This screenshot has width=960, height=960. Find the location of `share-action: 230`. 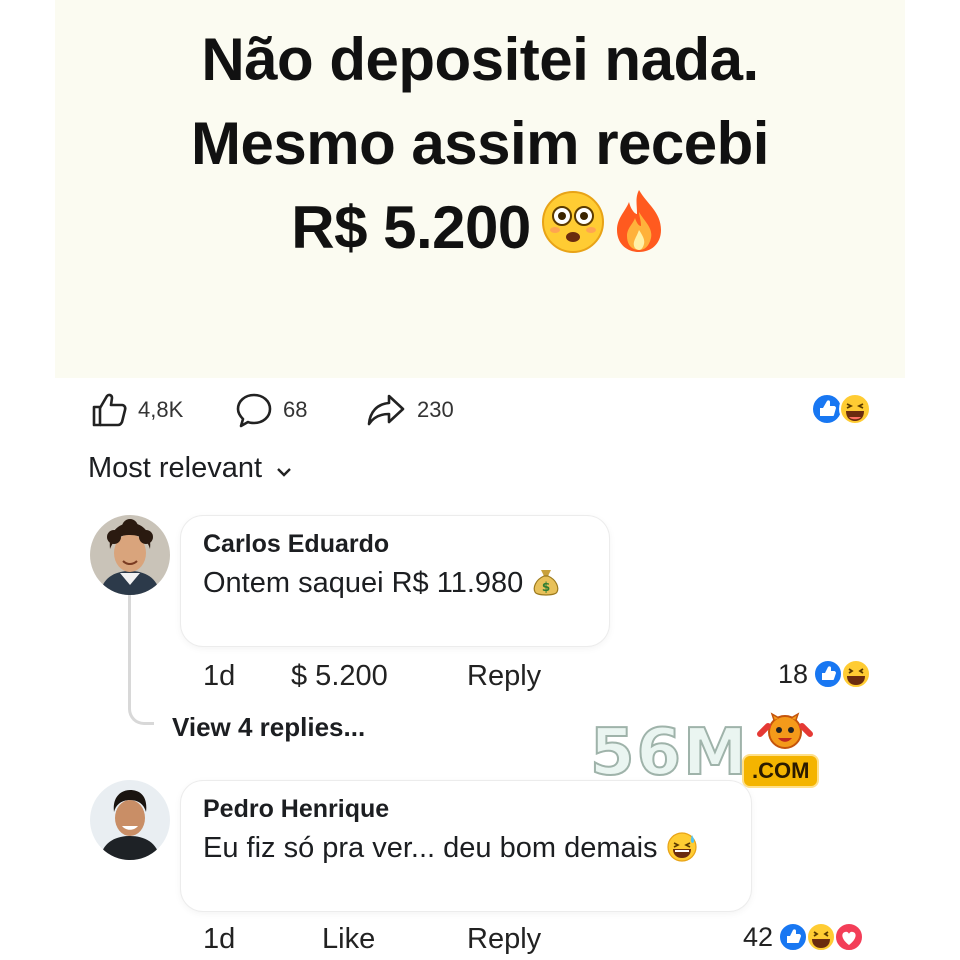

share-action: 230 is located at coordinates (409, 410).